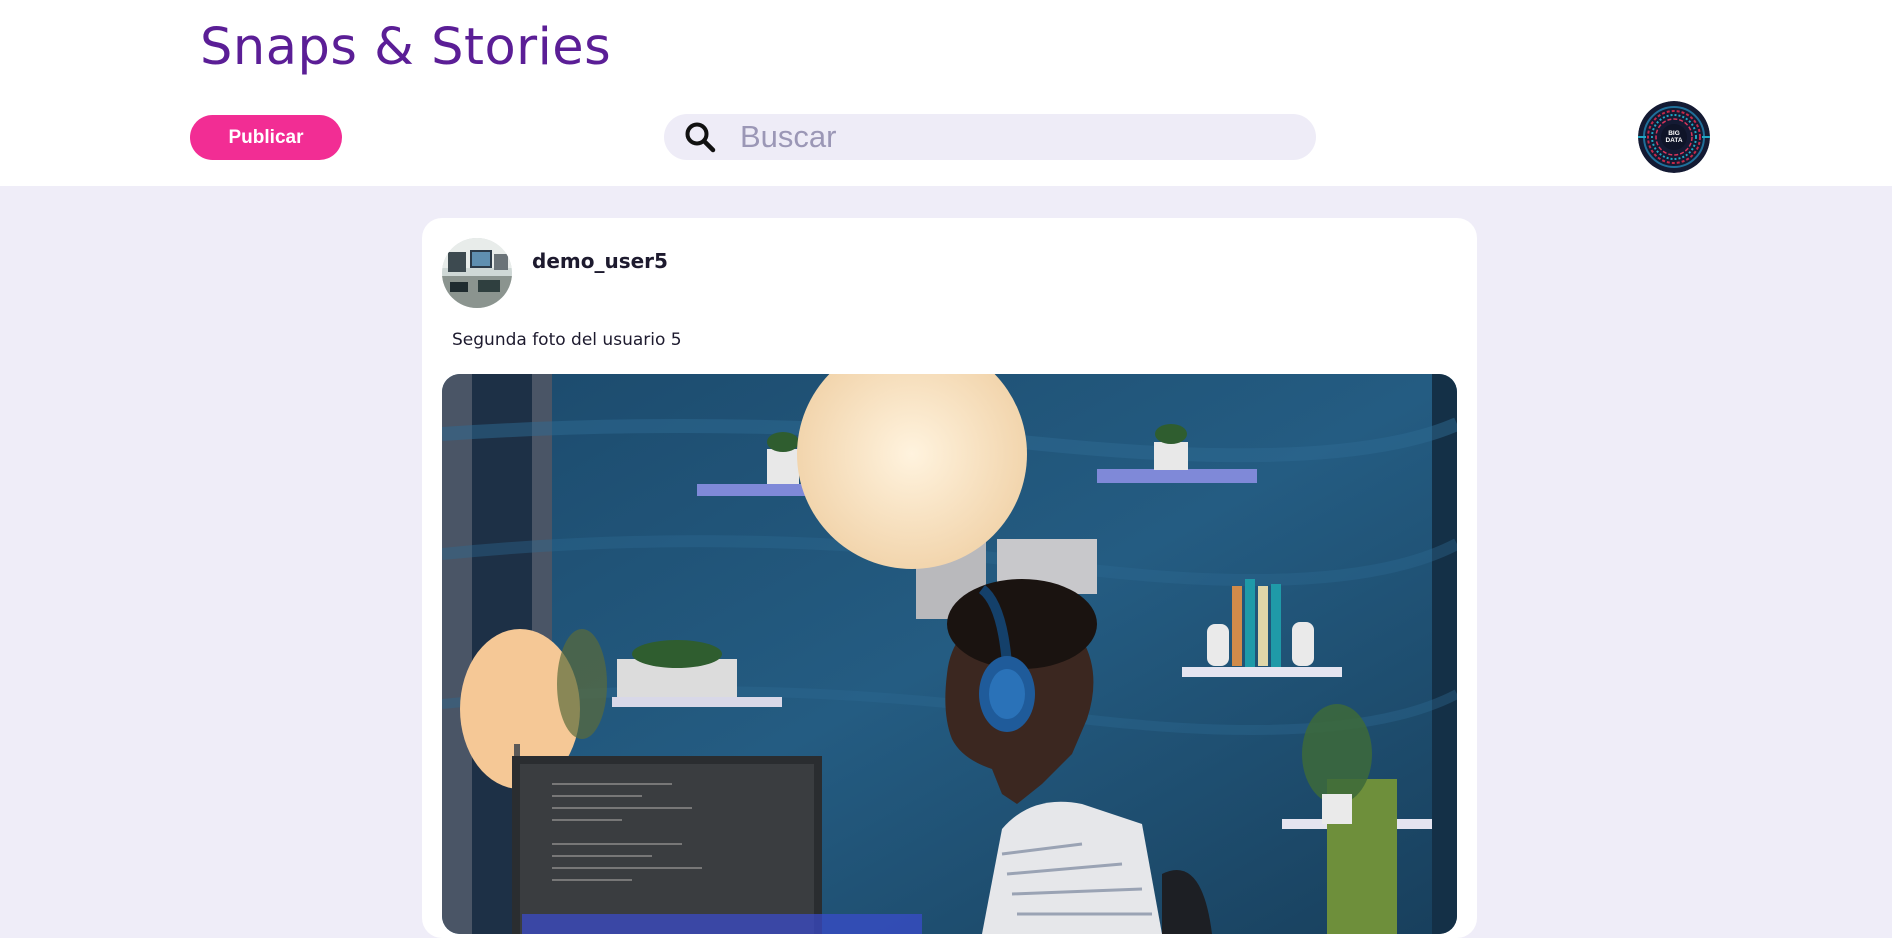 This screenshot has height=938, width=1892. I want to click on svg-text: DATA, so click(1673, 140).